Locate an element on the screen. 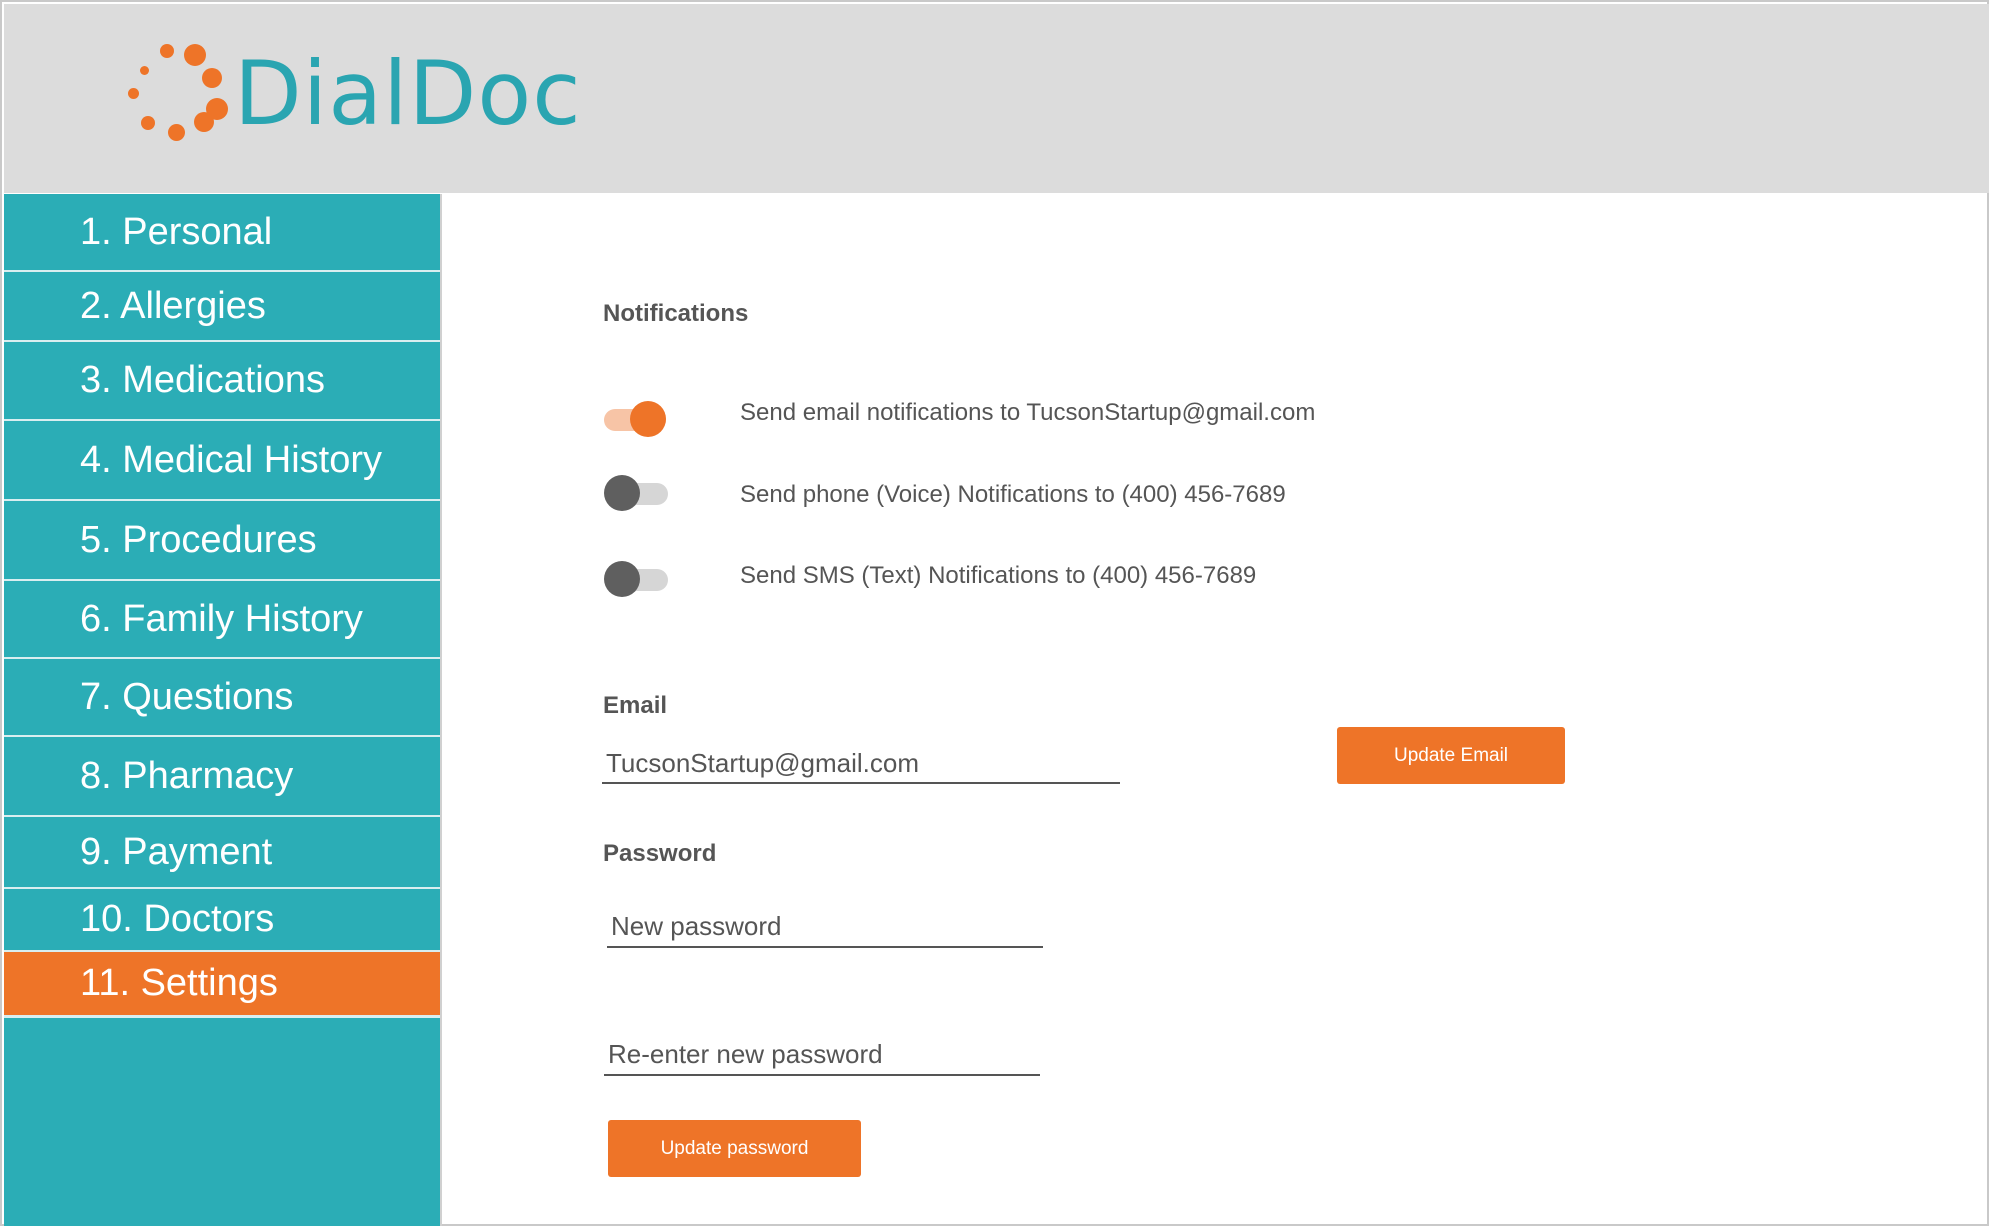 The width and height of the screenshot is (1989, 1226). update-email-button: Update Email is located at coordinates (1451, 755).